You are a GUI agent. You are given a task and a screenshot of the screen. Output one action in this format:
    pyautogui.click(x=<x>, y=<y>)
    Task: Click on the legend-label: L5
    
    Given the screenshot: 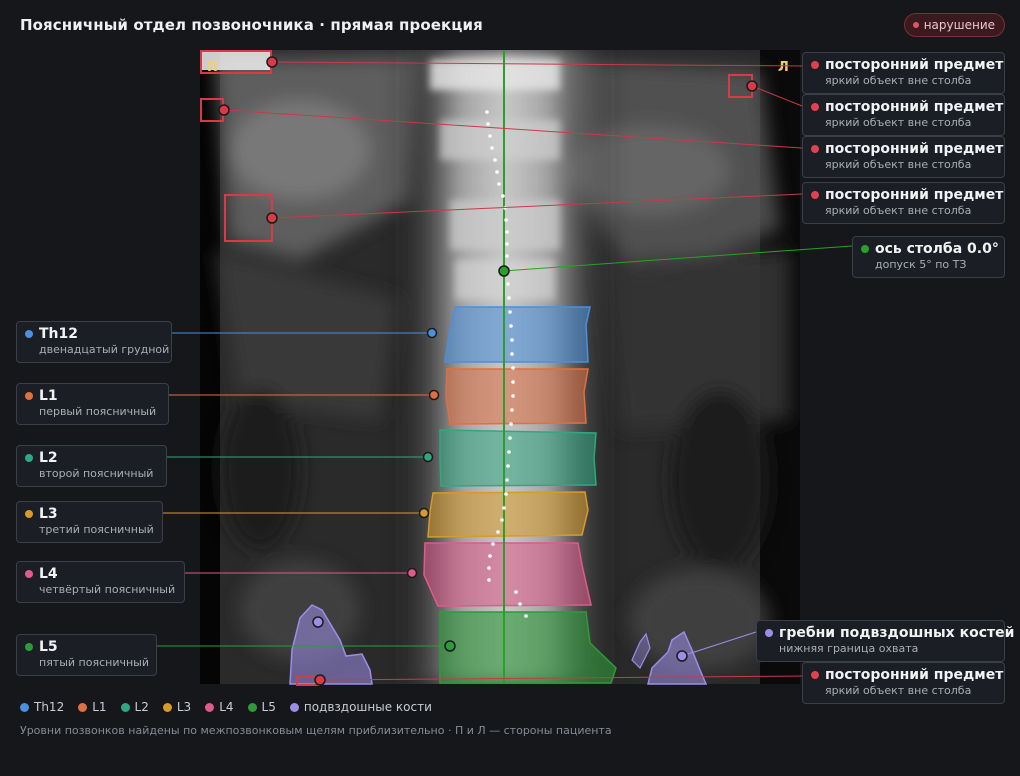 What is the action you would take?
    pyautogui.click(x=268, y=707)
    